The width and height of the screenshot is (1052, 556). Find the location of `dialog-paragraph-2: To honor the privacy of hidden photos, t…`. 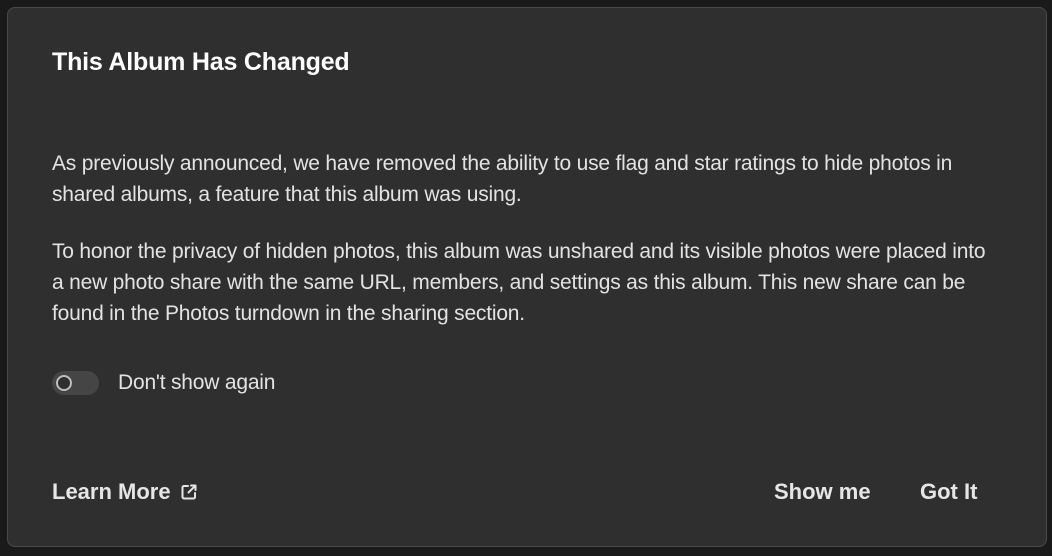

dialog-paragraph-2: To honor the privacy of hidden photos, t… is located at coordinates (519, 282).